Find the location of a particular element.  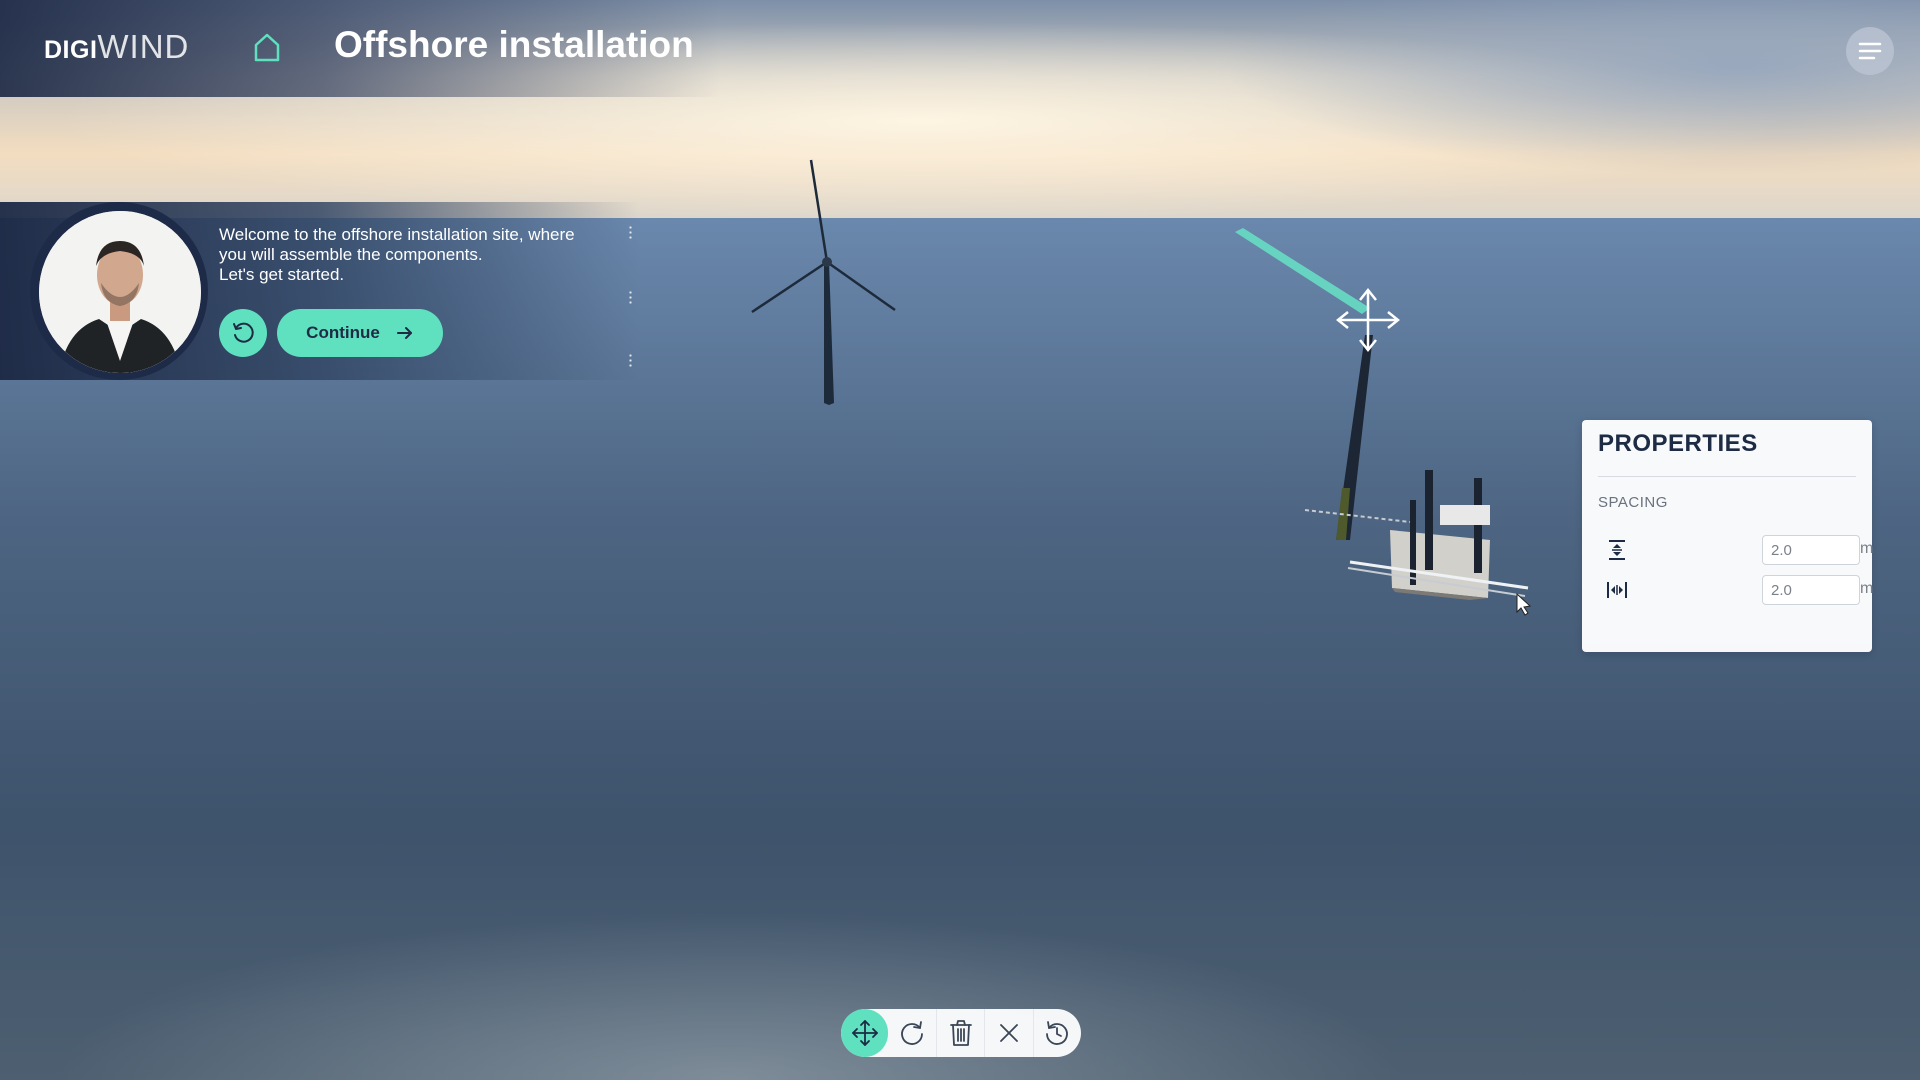

move-tool-button is located at coordinates (865, 1033).